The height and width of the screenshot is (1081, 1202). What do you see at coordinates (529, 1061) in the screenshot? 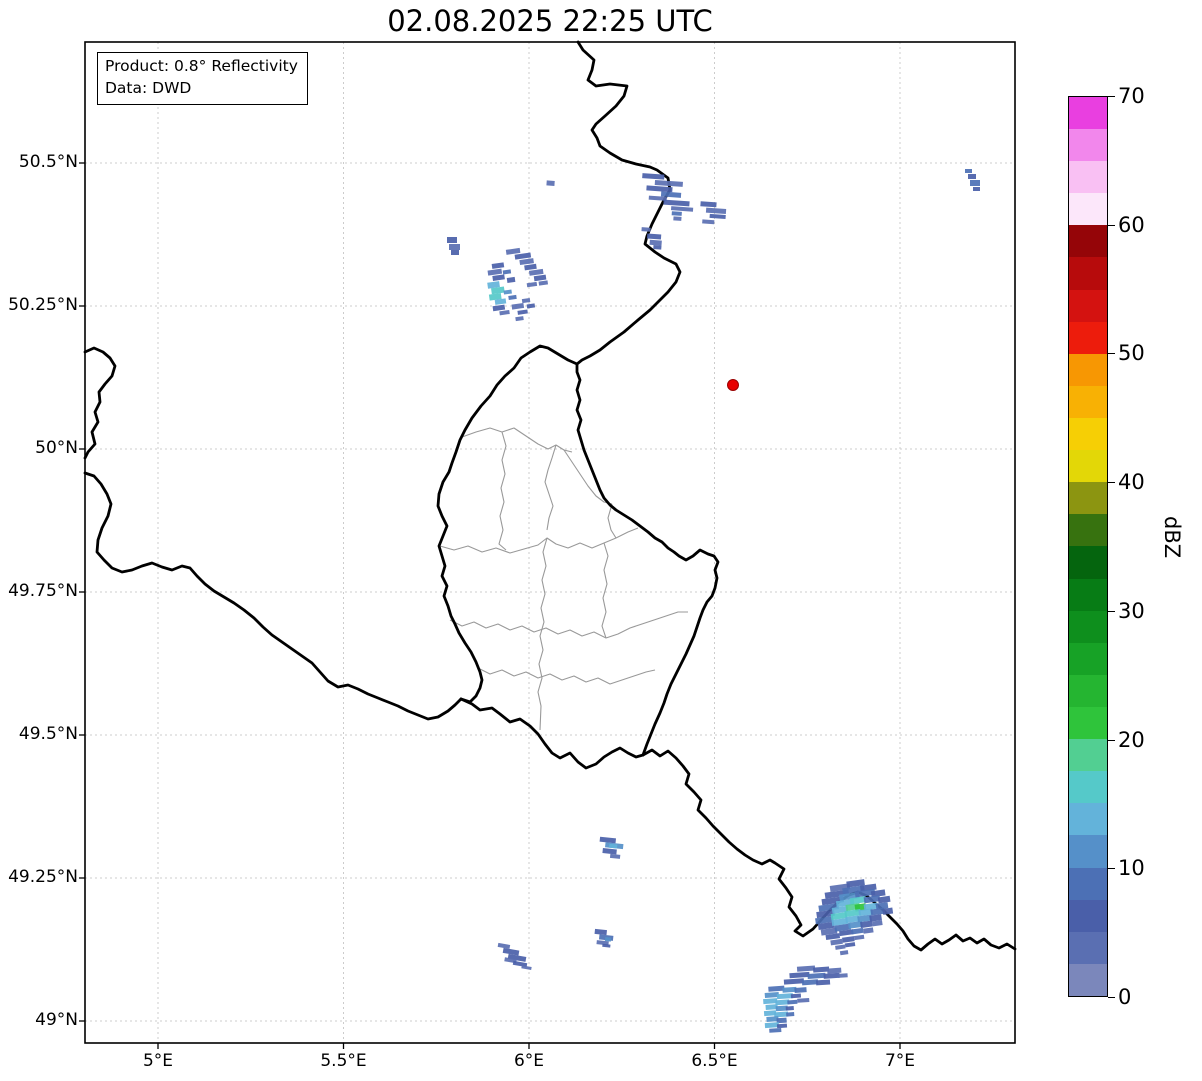
I see `lon-tick-label: 6°E` at bounding box center [529, 1061].